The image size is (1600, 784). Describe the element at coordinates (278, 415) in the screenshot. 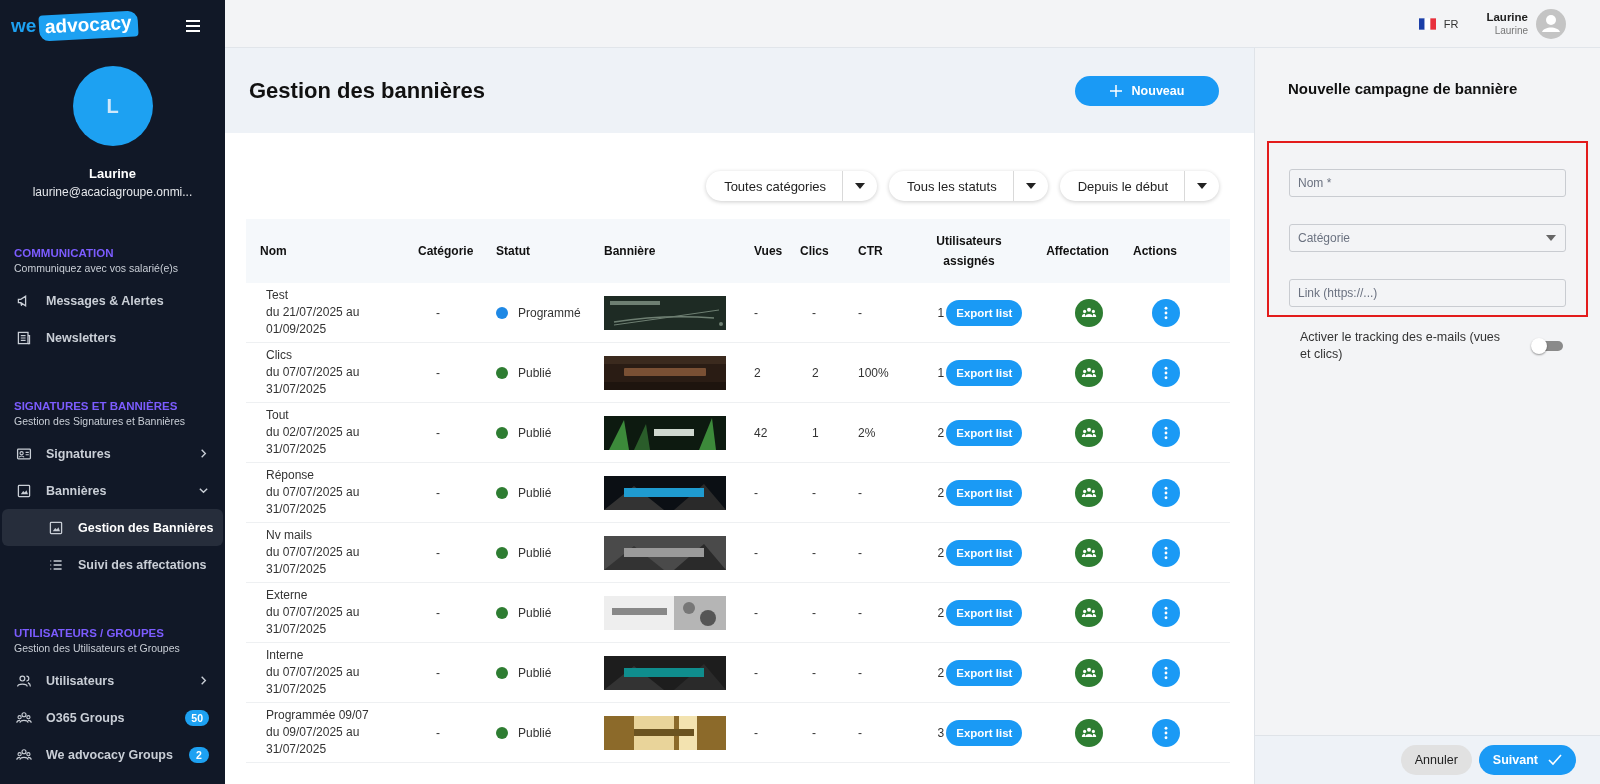

I see `banner-name: Tout` at that location.